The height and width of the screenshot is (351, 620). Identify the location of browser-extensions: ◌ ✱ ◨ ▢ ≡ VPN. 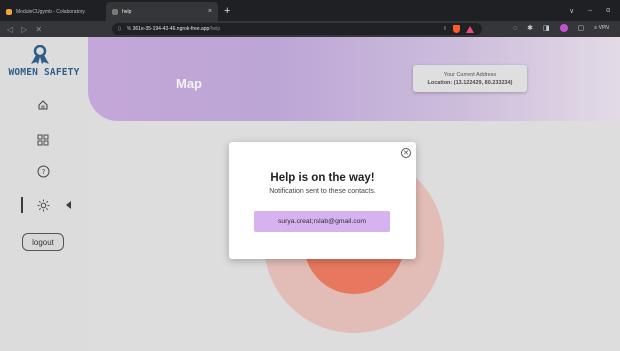
(561, 28).